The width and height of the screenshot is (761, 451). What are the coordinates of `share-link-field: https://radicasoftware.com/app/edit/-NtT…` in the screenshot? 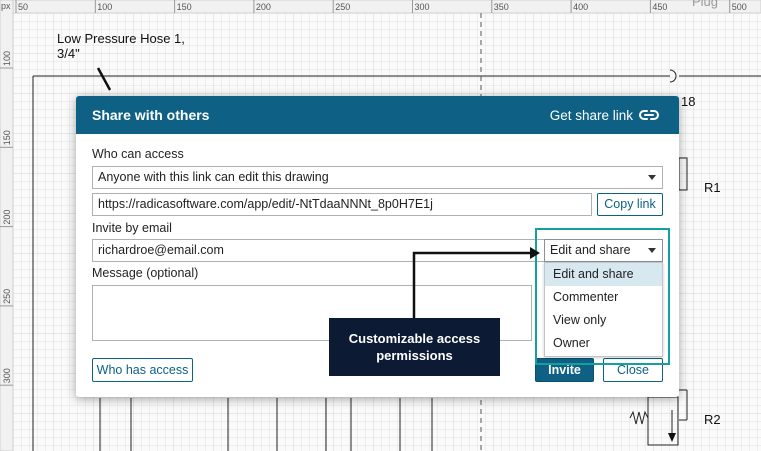 It's located at (342, 204).